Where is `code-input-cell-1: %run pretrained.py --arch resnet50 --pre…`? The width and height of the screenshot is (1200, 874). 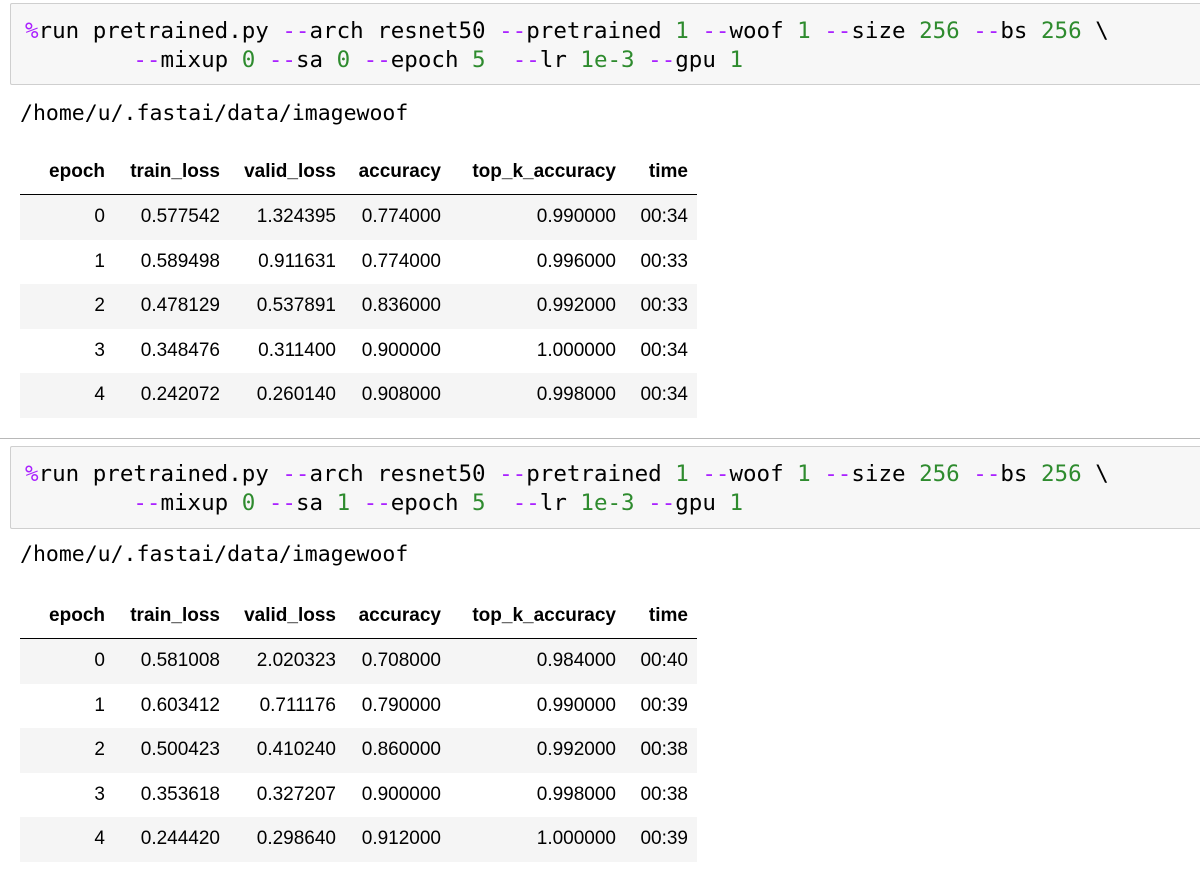
code-input-cell-1: %run pretrained.py --arch resnet50 --pre… is located at coordinates (605, 44).